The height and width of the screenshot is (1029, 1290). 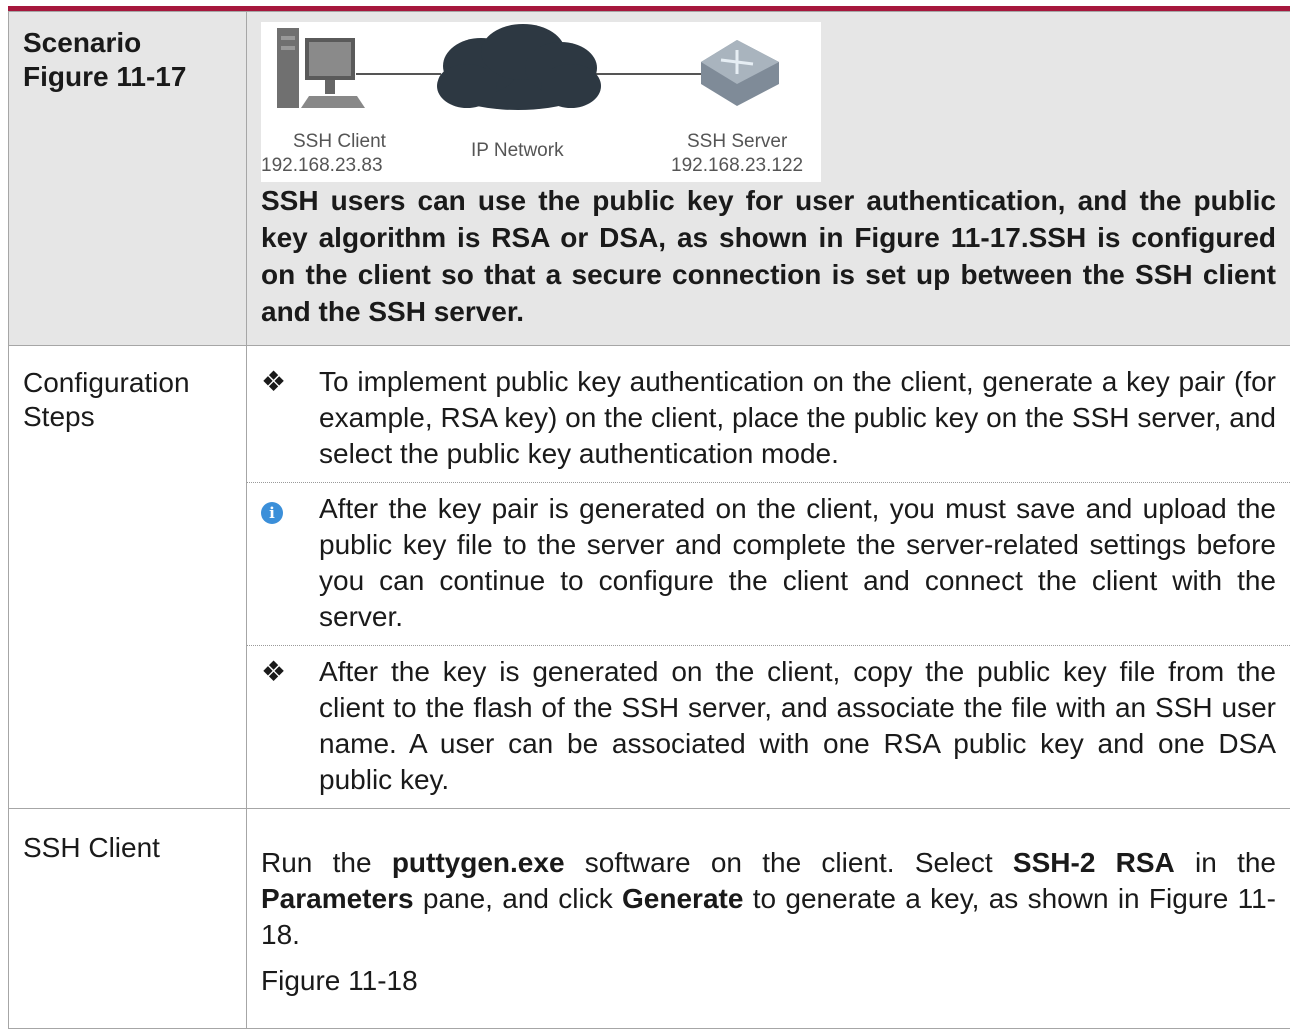 I want to click on client-ip-label: 192.168.23.83, so click(x=322, y=166).